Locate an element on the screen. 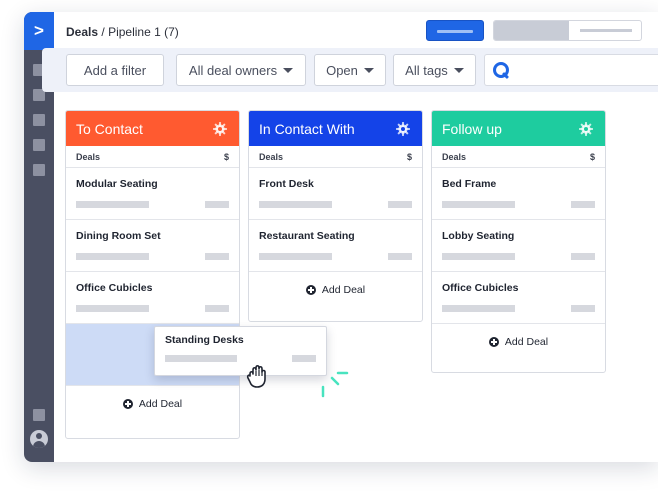 Image resolution: width=658 pixels, height=498 pixels. column-header: Follow up is located at coordinates (518, 128).